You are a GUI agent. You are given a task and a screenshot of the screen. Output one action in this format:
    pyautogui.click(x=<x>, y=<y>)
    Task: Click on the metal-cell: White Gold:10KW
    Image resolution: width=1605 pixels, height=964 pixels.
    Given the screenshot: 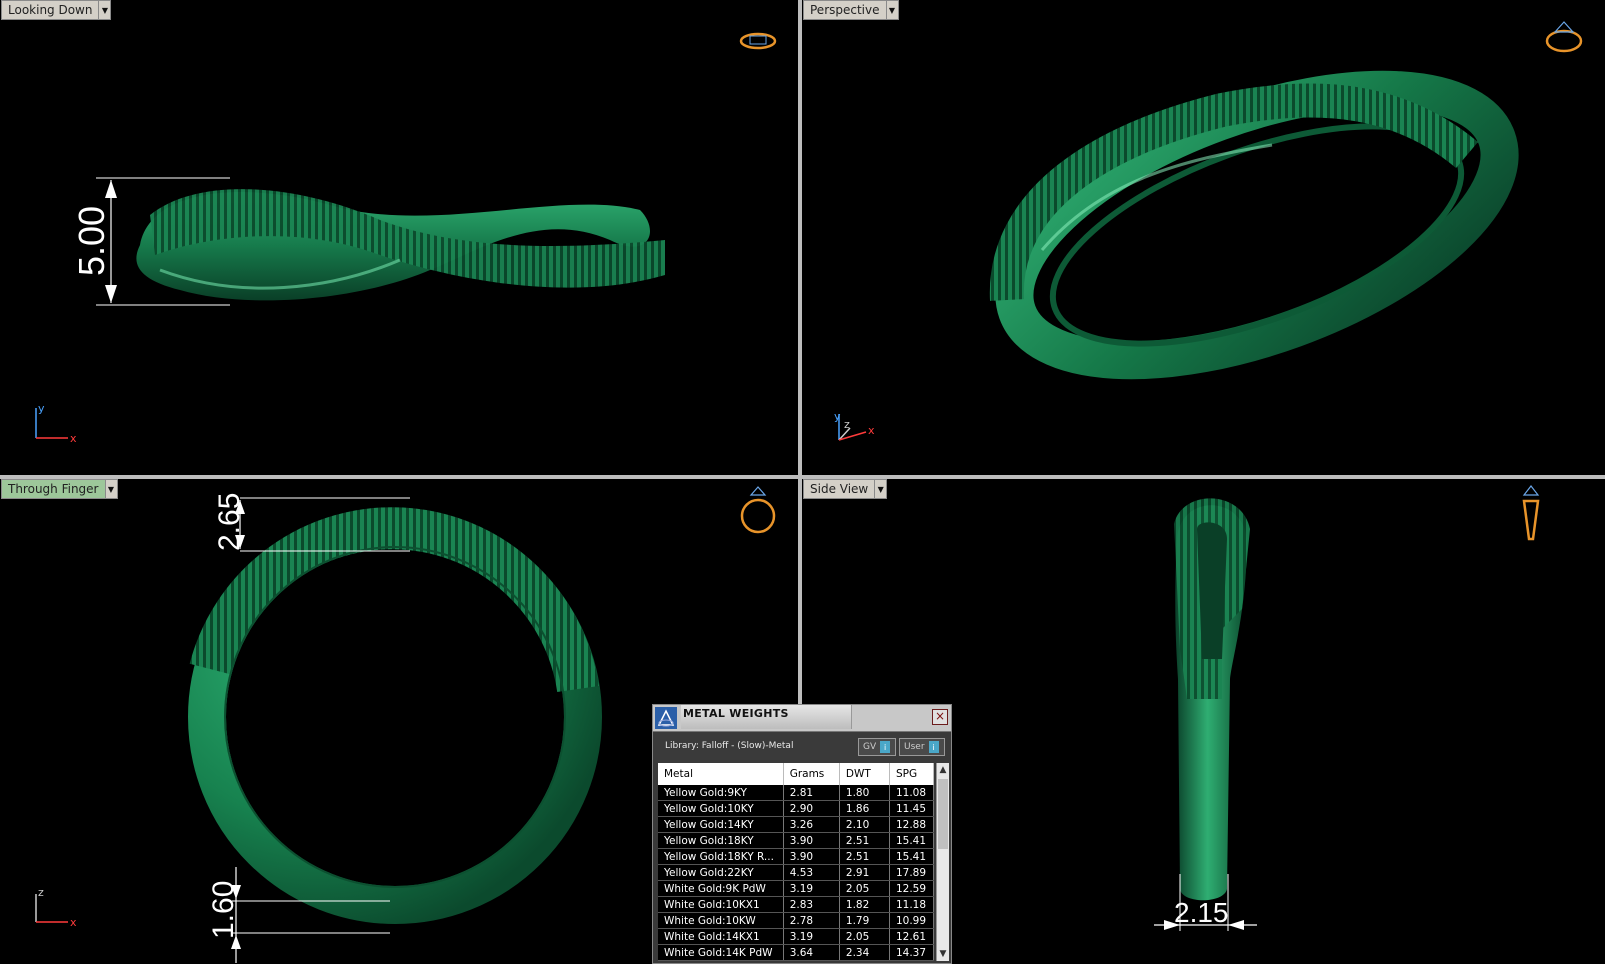 What is the action you would take?
    pyautogui.click(x=721, y=920)
    